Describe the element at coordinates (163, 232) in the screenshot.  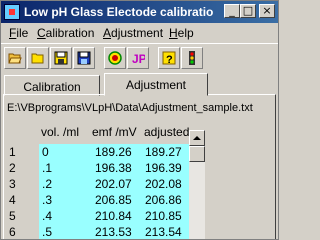
I see `cell-adjusted: 213.54` at that location.